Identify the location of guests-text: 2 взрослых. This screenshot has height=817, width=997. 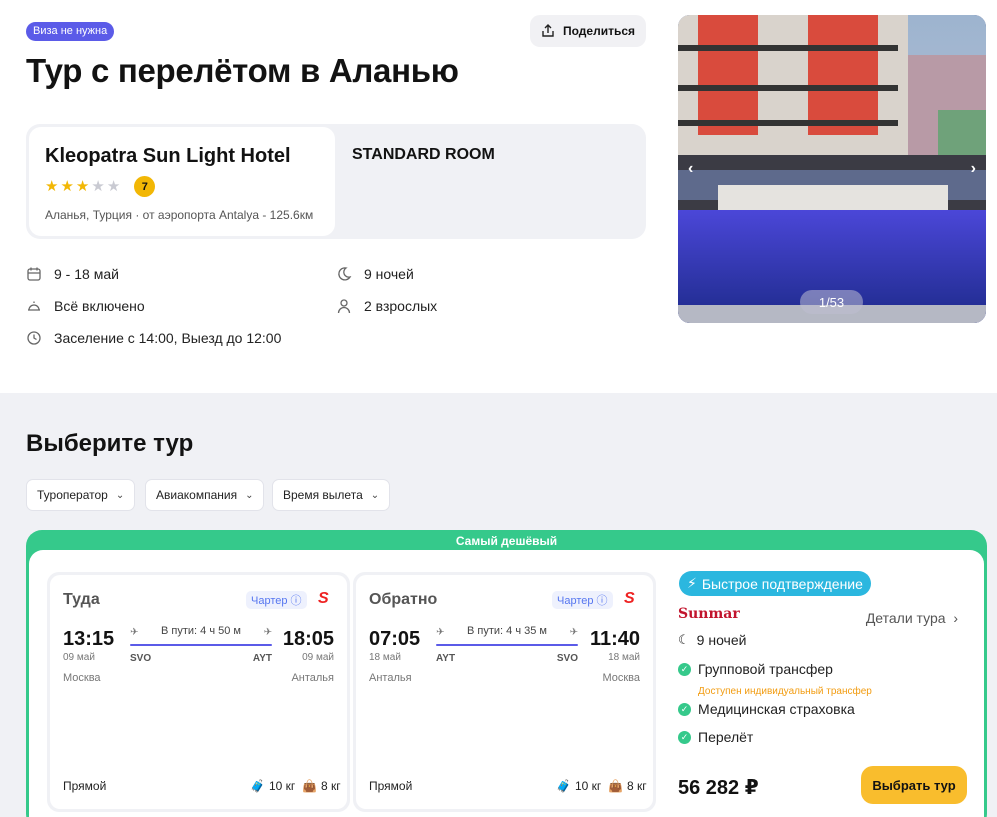
(401, 306).